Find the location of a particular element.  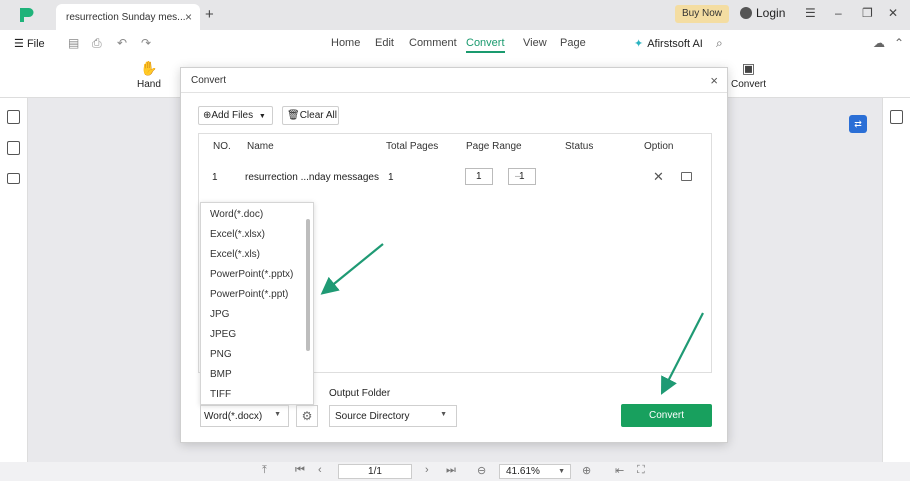

column-header-page-range: Page Range is located at coordinates (494, 146).